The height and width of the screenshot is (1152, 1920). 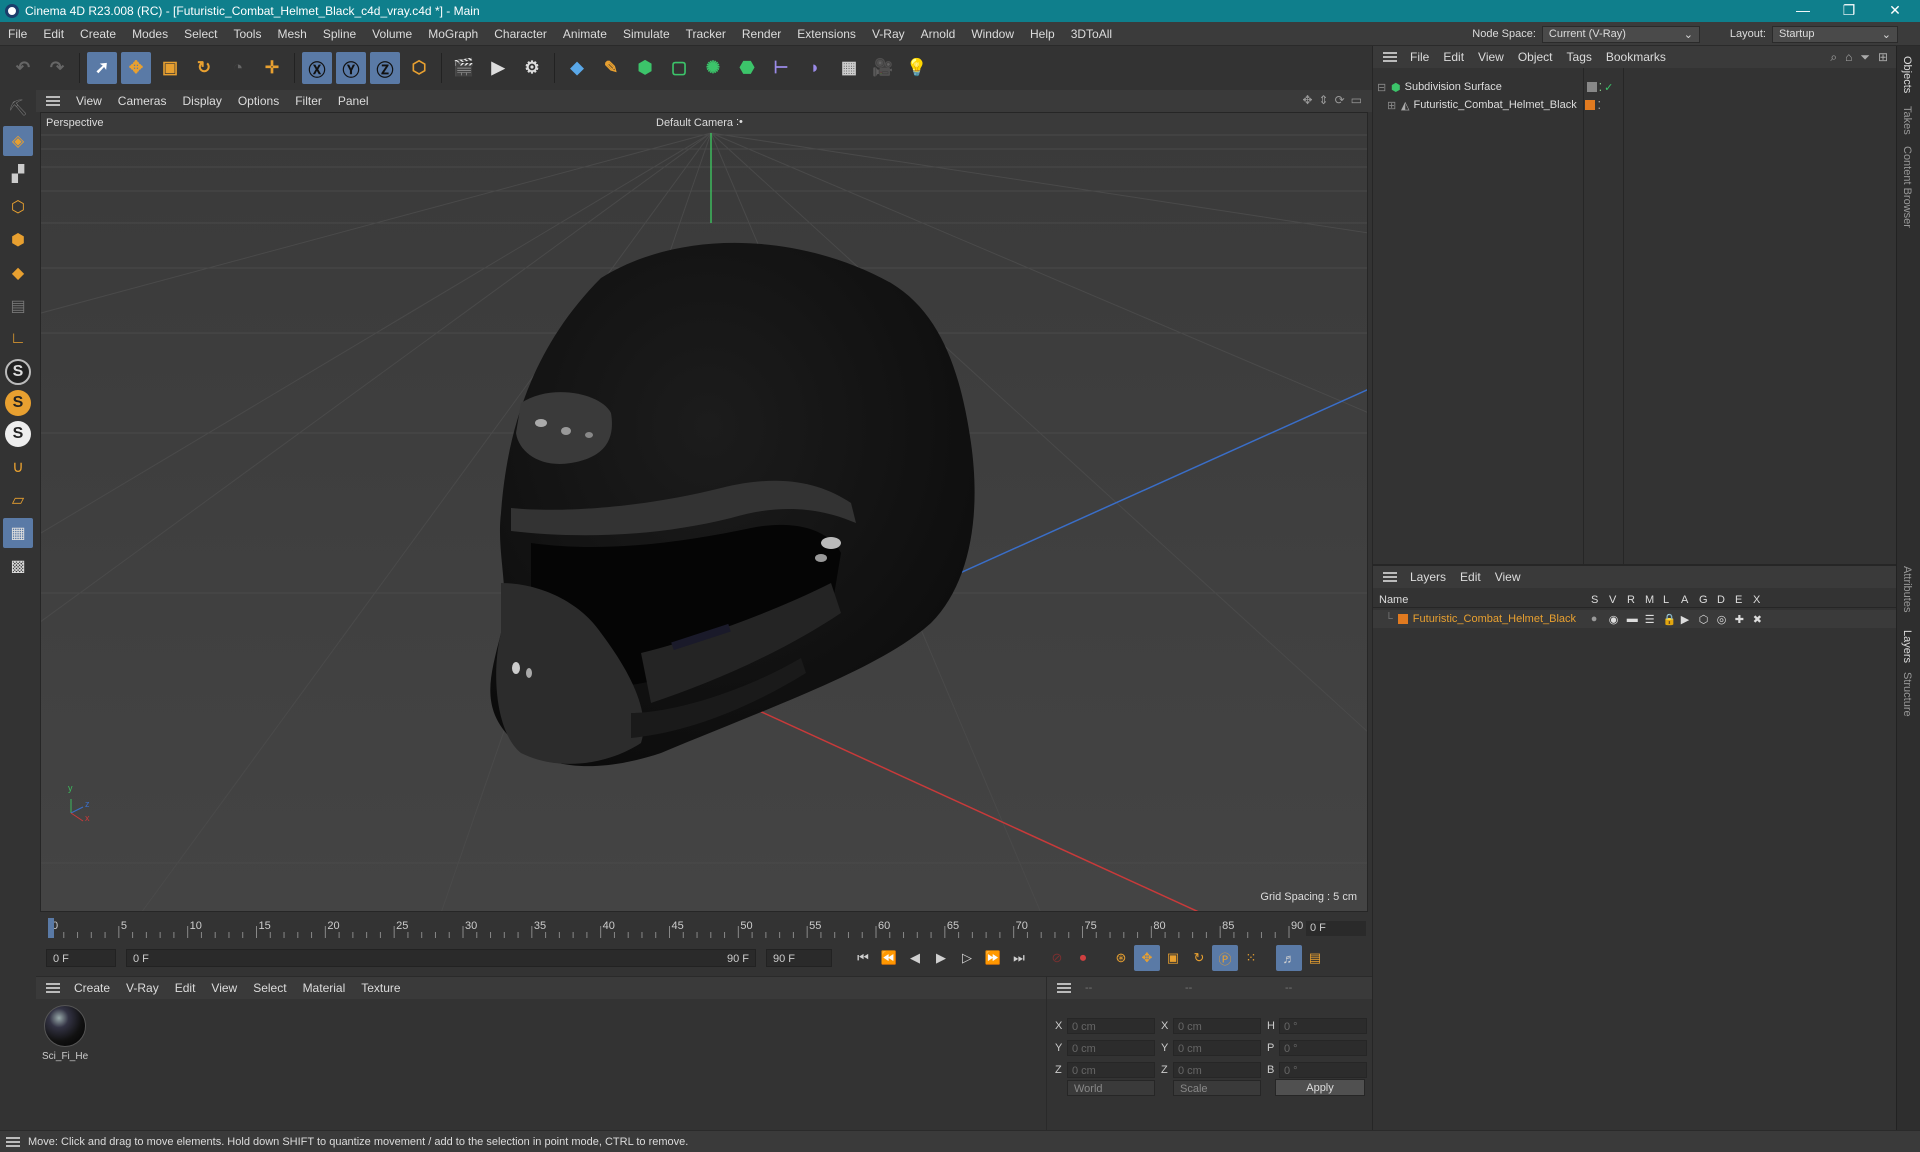 What do you see at coordinates (815, 68) in the screenshot?
I see `field-icon: ◗` at bounding box center [815, 68].